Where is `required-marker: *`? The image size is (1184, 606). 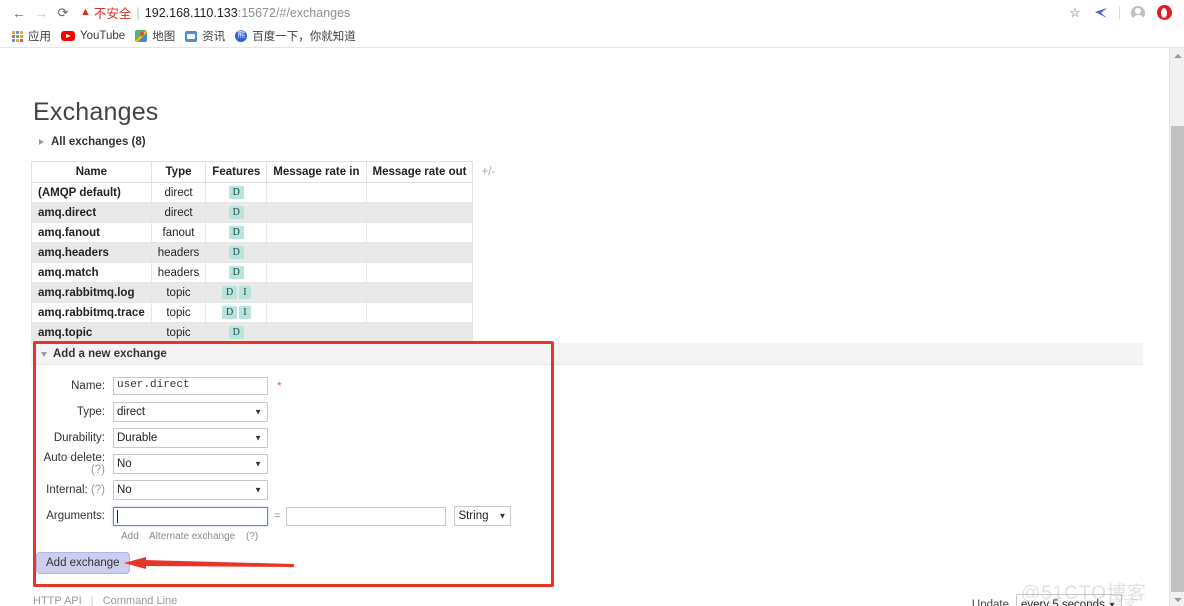 required-marker: * is located at coordinates (279, 386).